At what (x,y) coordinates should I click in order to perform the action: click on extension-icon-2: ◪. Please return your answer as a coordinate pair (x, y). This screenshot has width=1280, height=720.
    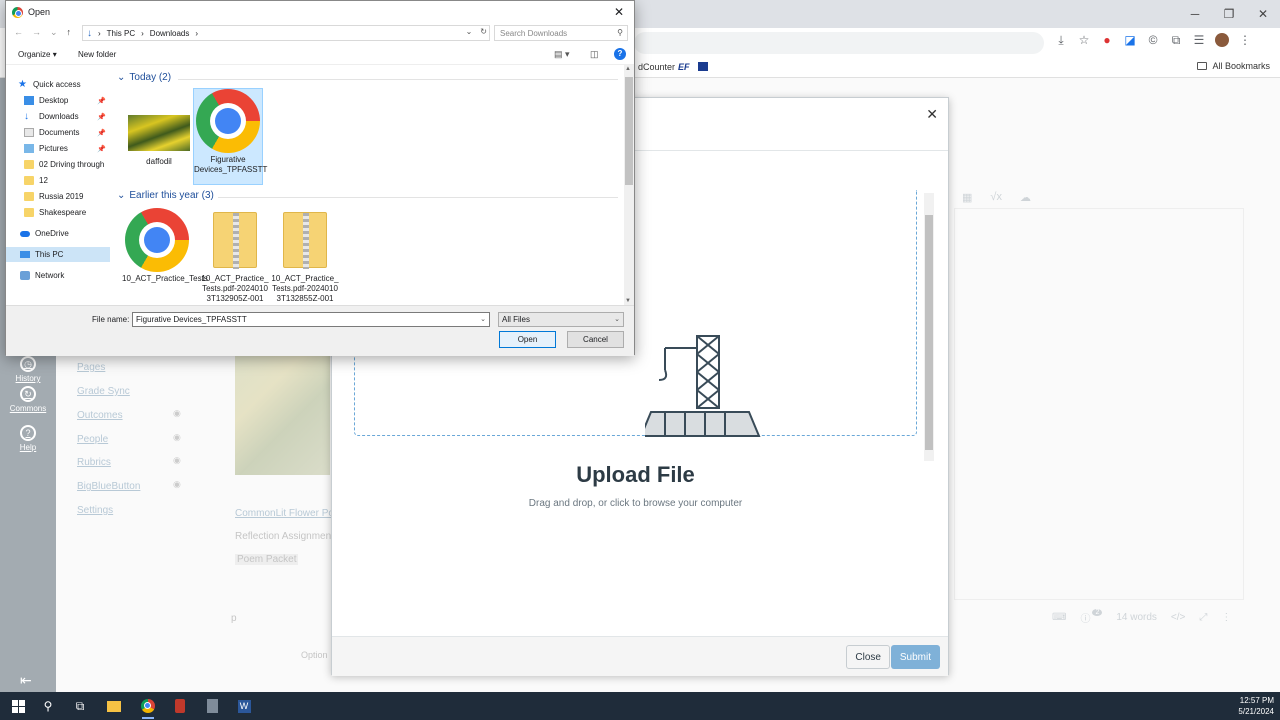
    Looking at the image, I should click on (1130, 40).